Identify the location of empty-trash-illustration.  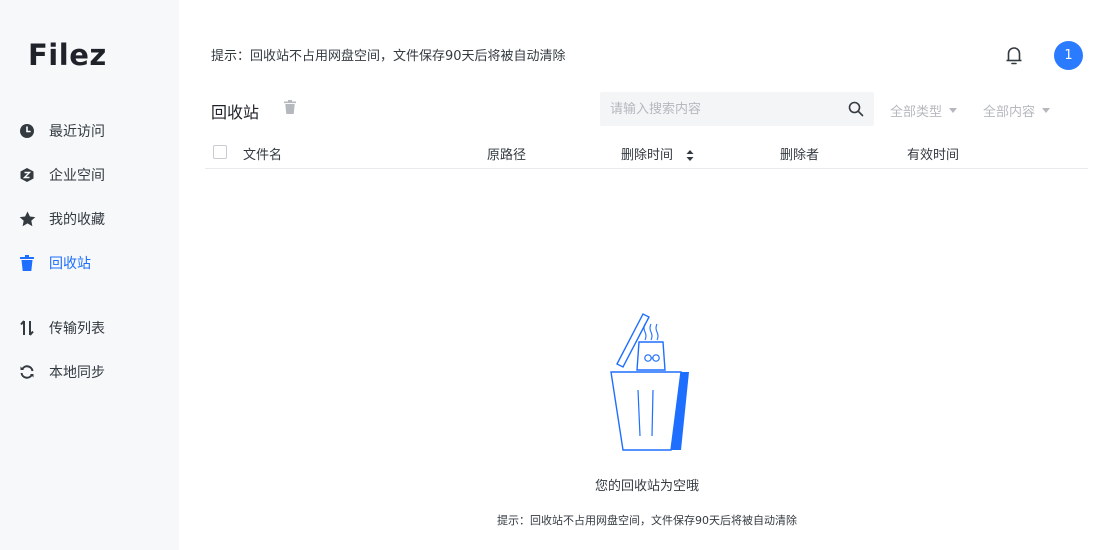
(649, 382).